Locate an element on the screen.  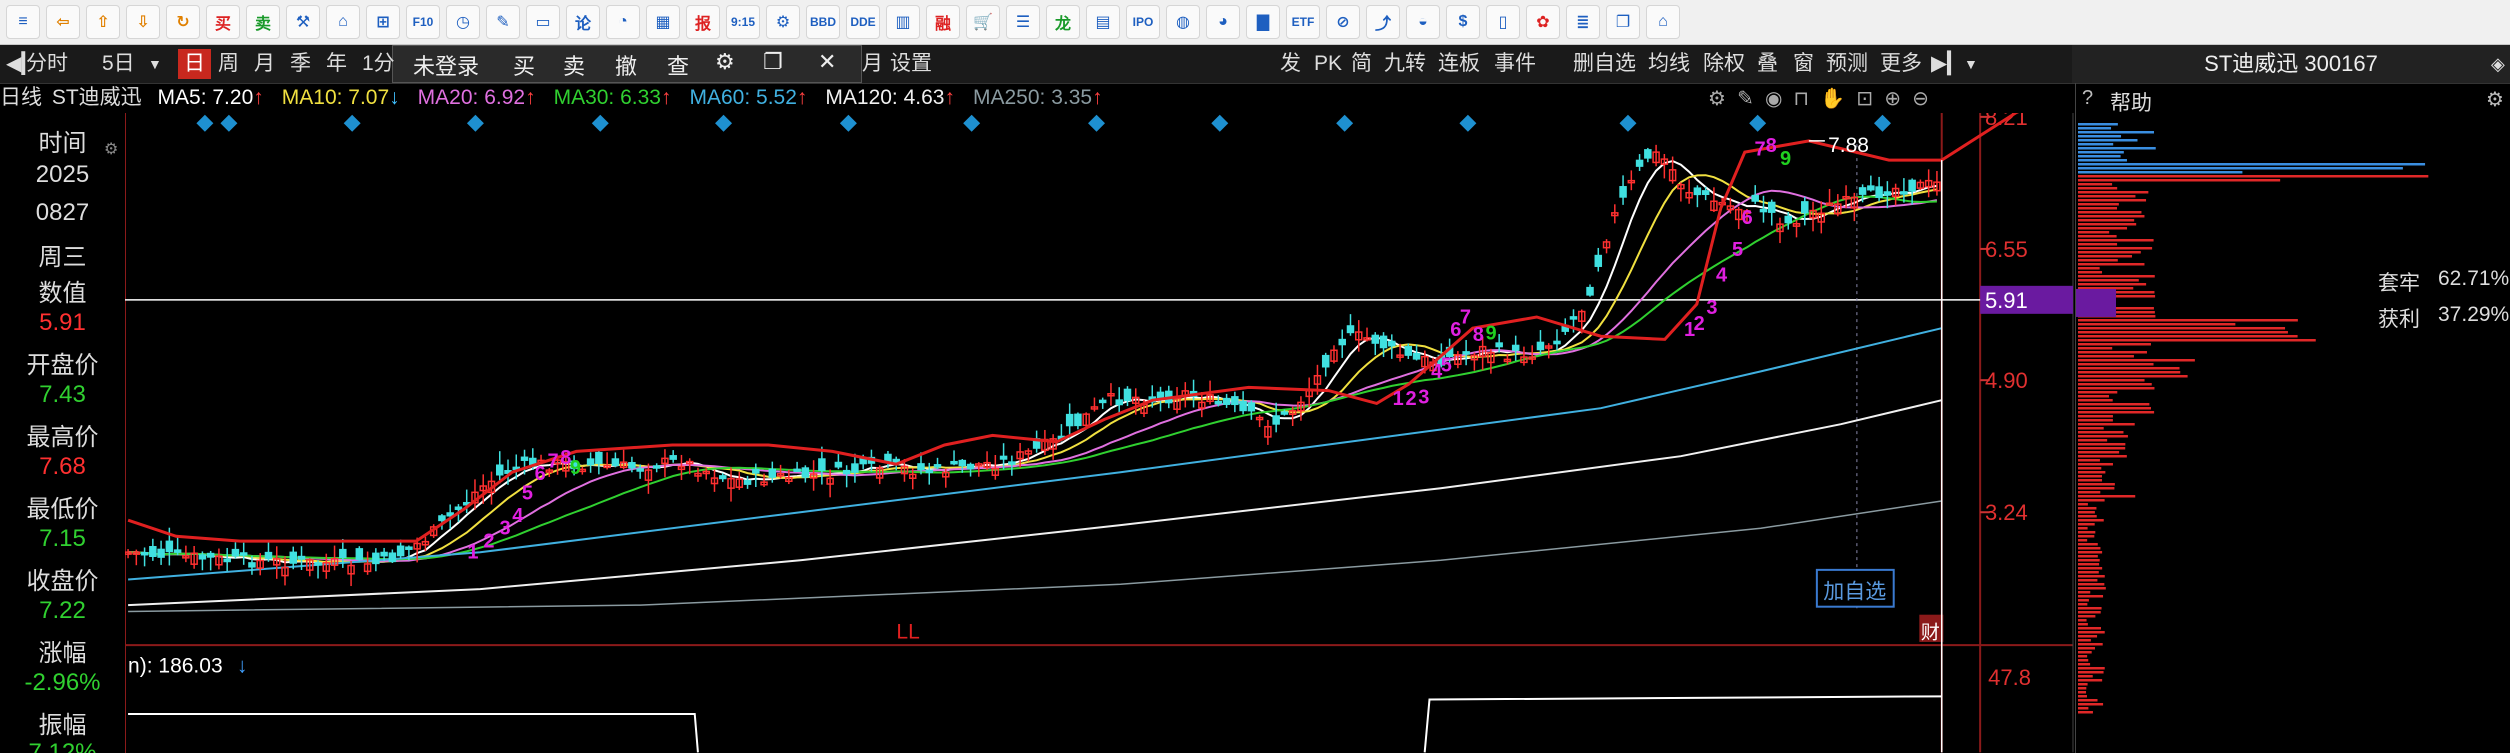
event-button: 事件 is located at coordinates (1515, 64).